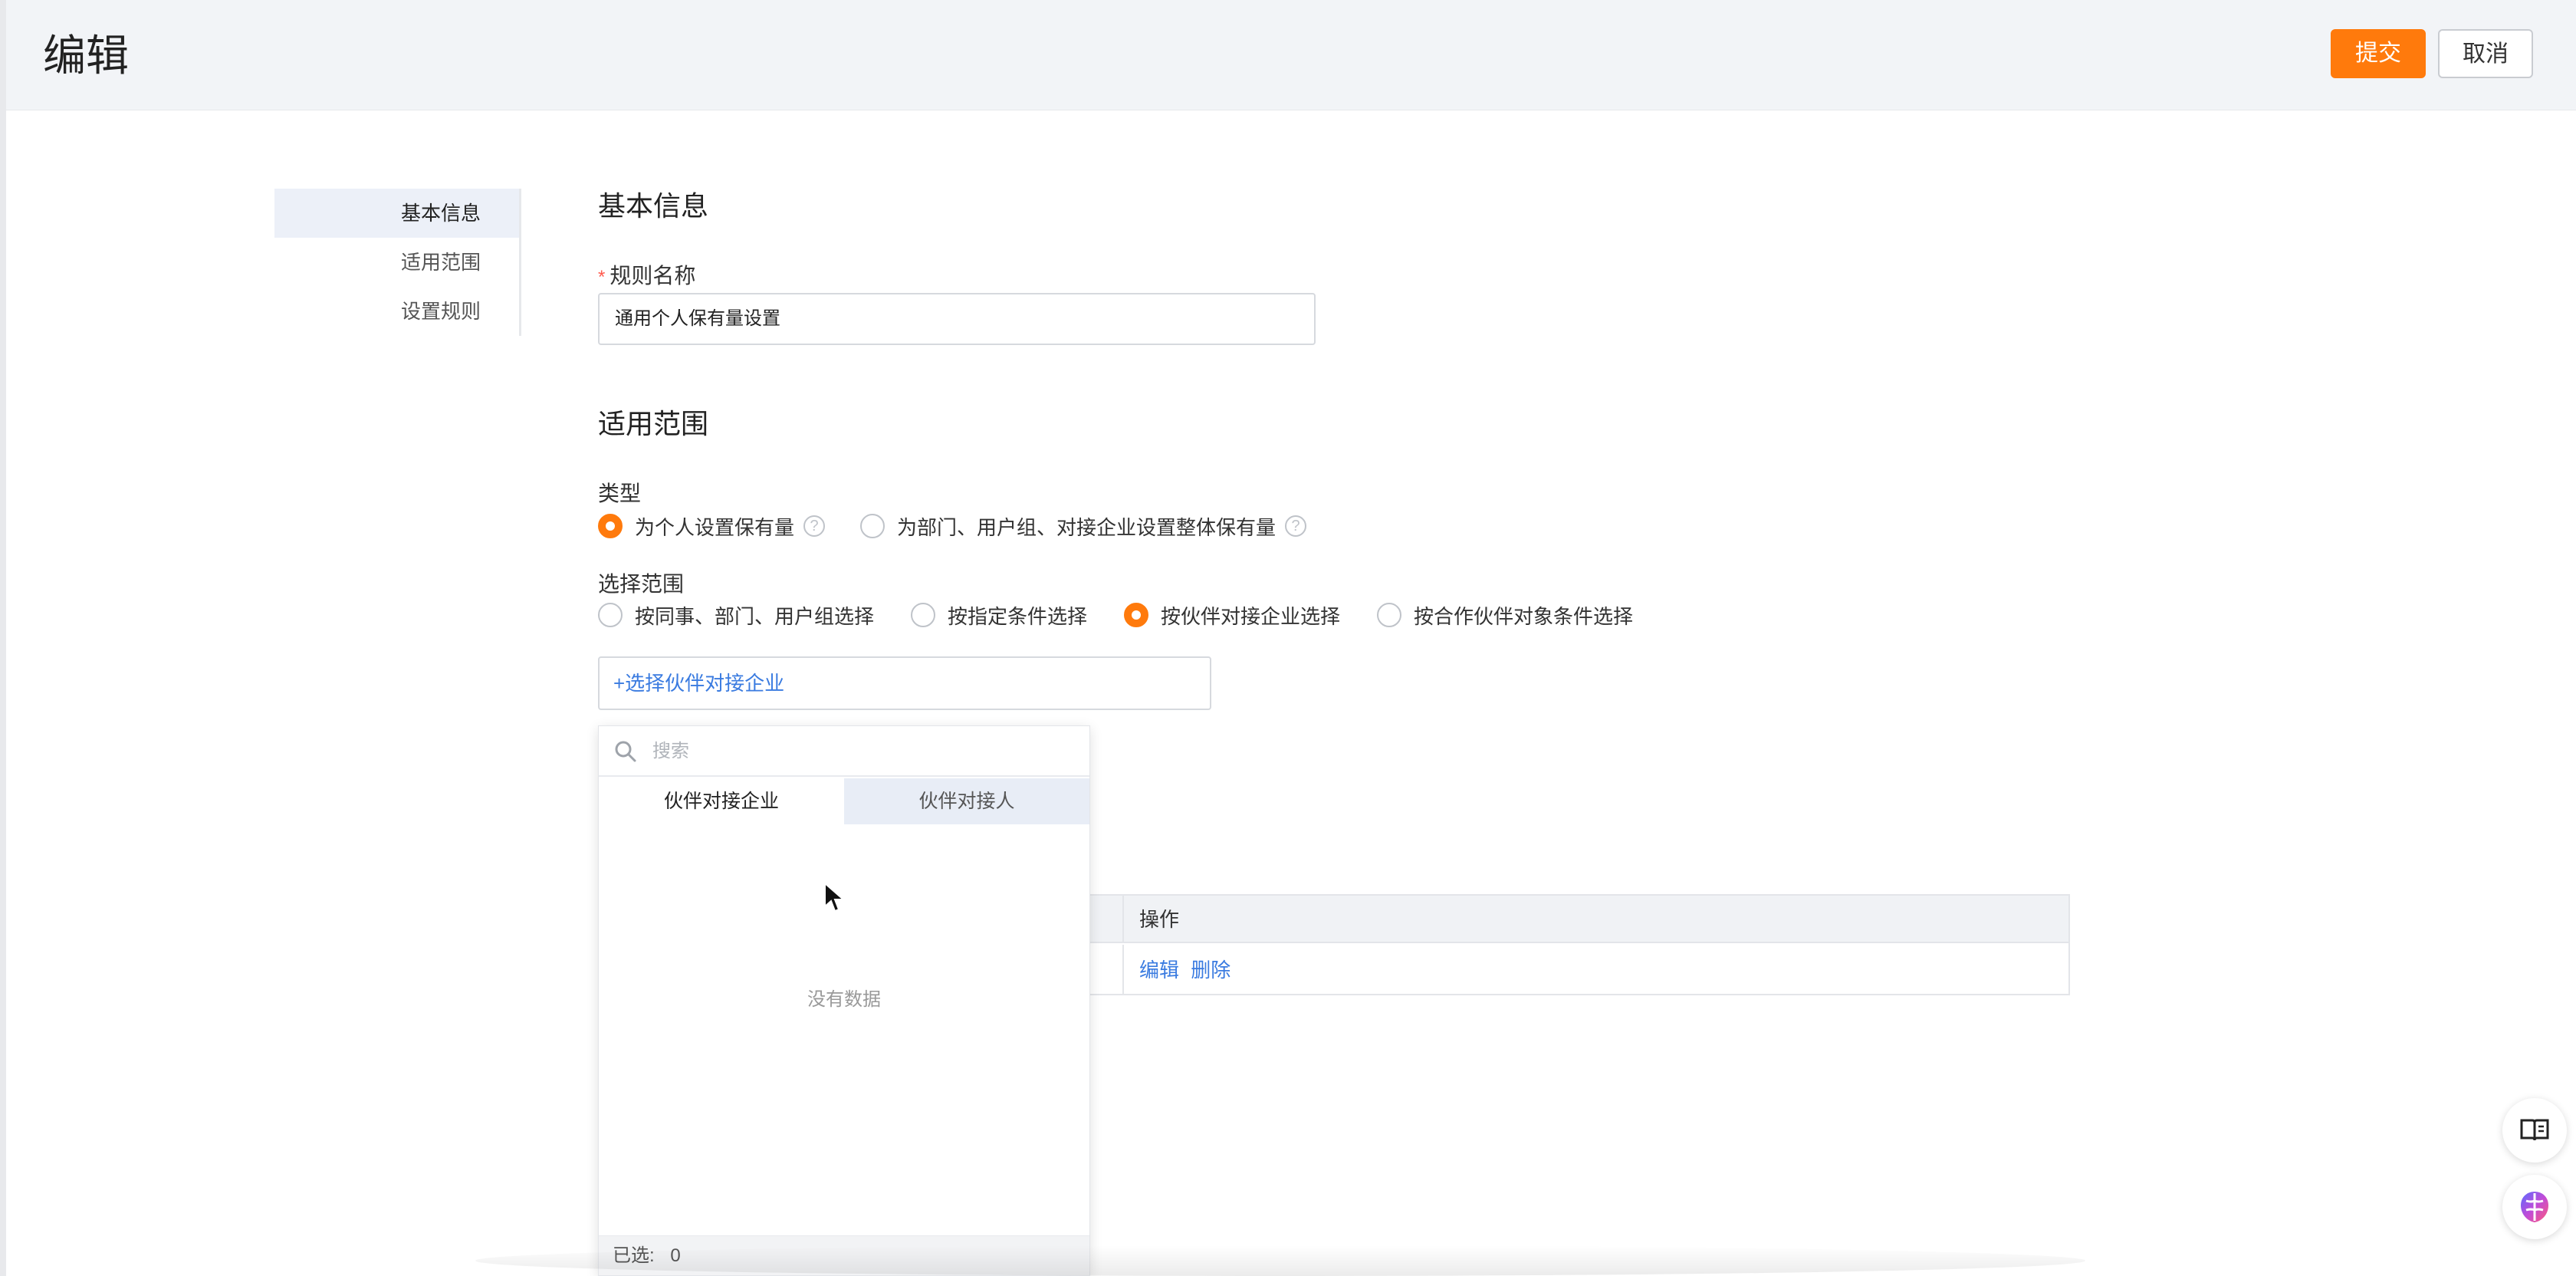 The width and height of the screenshot is (2576, 1276). What do you see at coordinates (1251, 616) in the screenshot?
I see `range-radio-partner-company-label: 按伙伴对接企业选择` at bounding box center [1251, 616].